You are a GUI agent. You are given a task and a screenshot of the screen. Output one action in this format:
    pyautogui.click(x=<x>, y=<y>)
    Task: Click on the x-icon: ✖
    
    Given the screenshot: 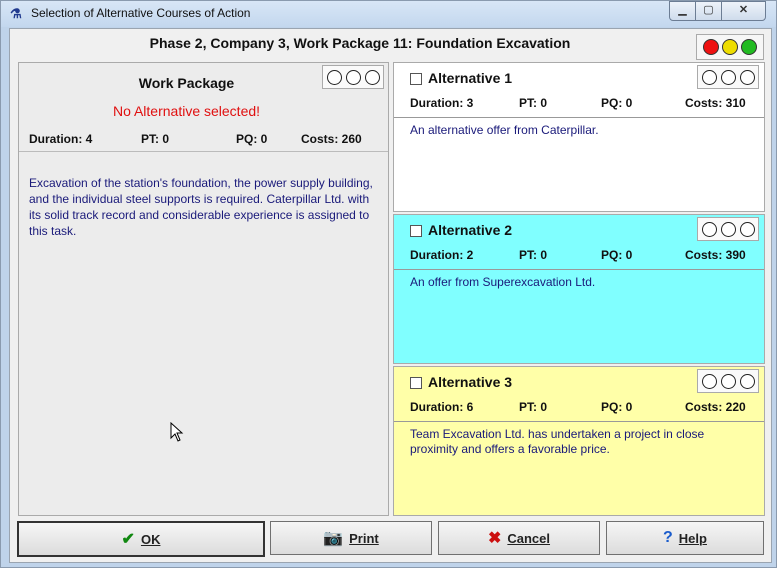 What is the action you would take?
    pyautogui.click(x=494, y=538)
    